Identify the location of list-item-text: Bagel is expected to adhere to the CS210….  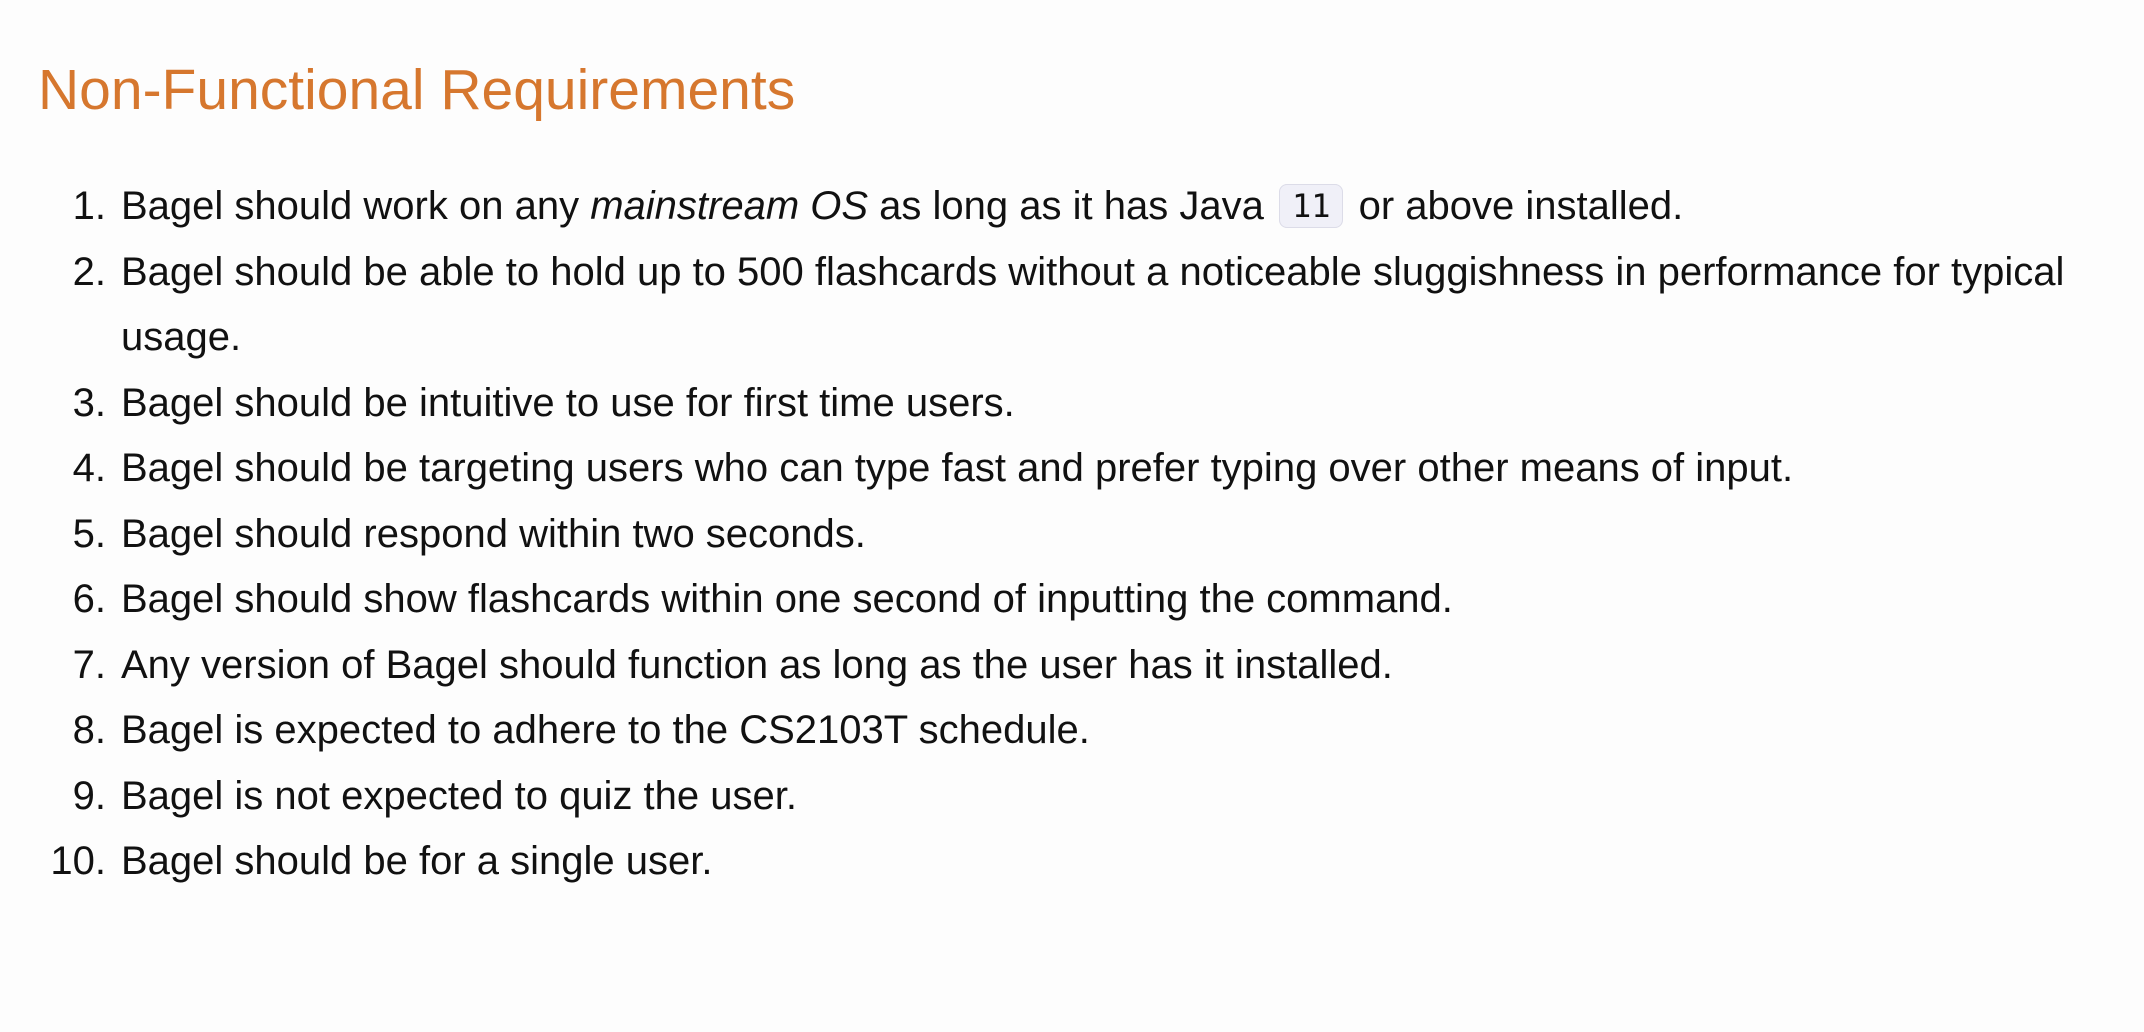
(605, 730).